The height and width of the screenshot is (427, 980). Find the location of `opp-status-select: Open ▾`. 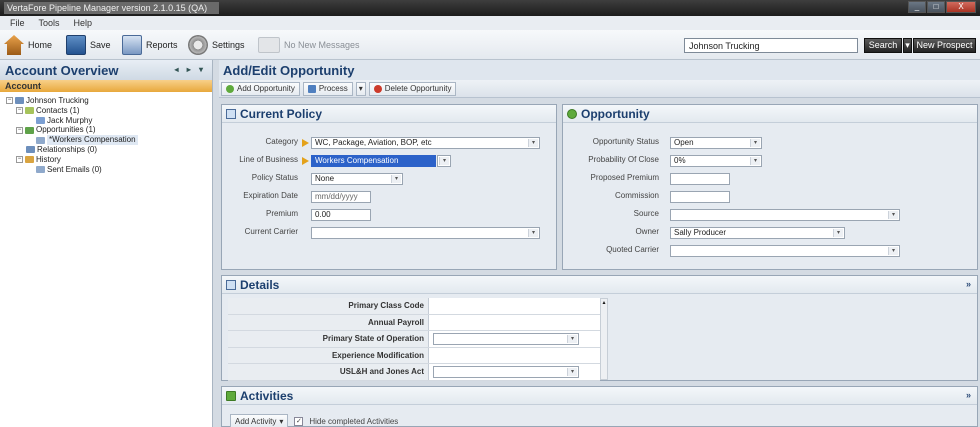

opp-status-select: Open ▾ is located at coordinates (716, 143).